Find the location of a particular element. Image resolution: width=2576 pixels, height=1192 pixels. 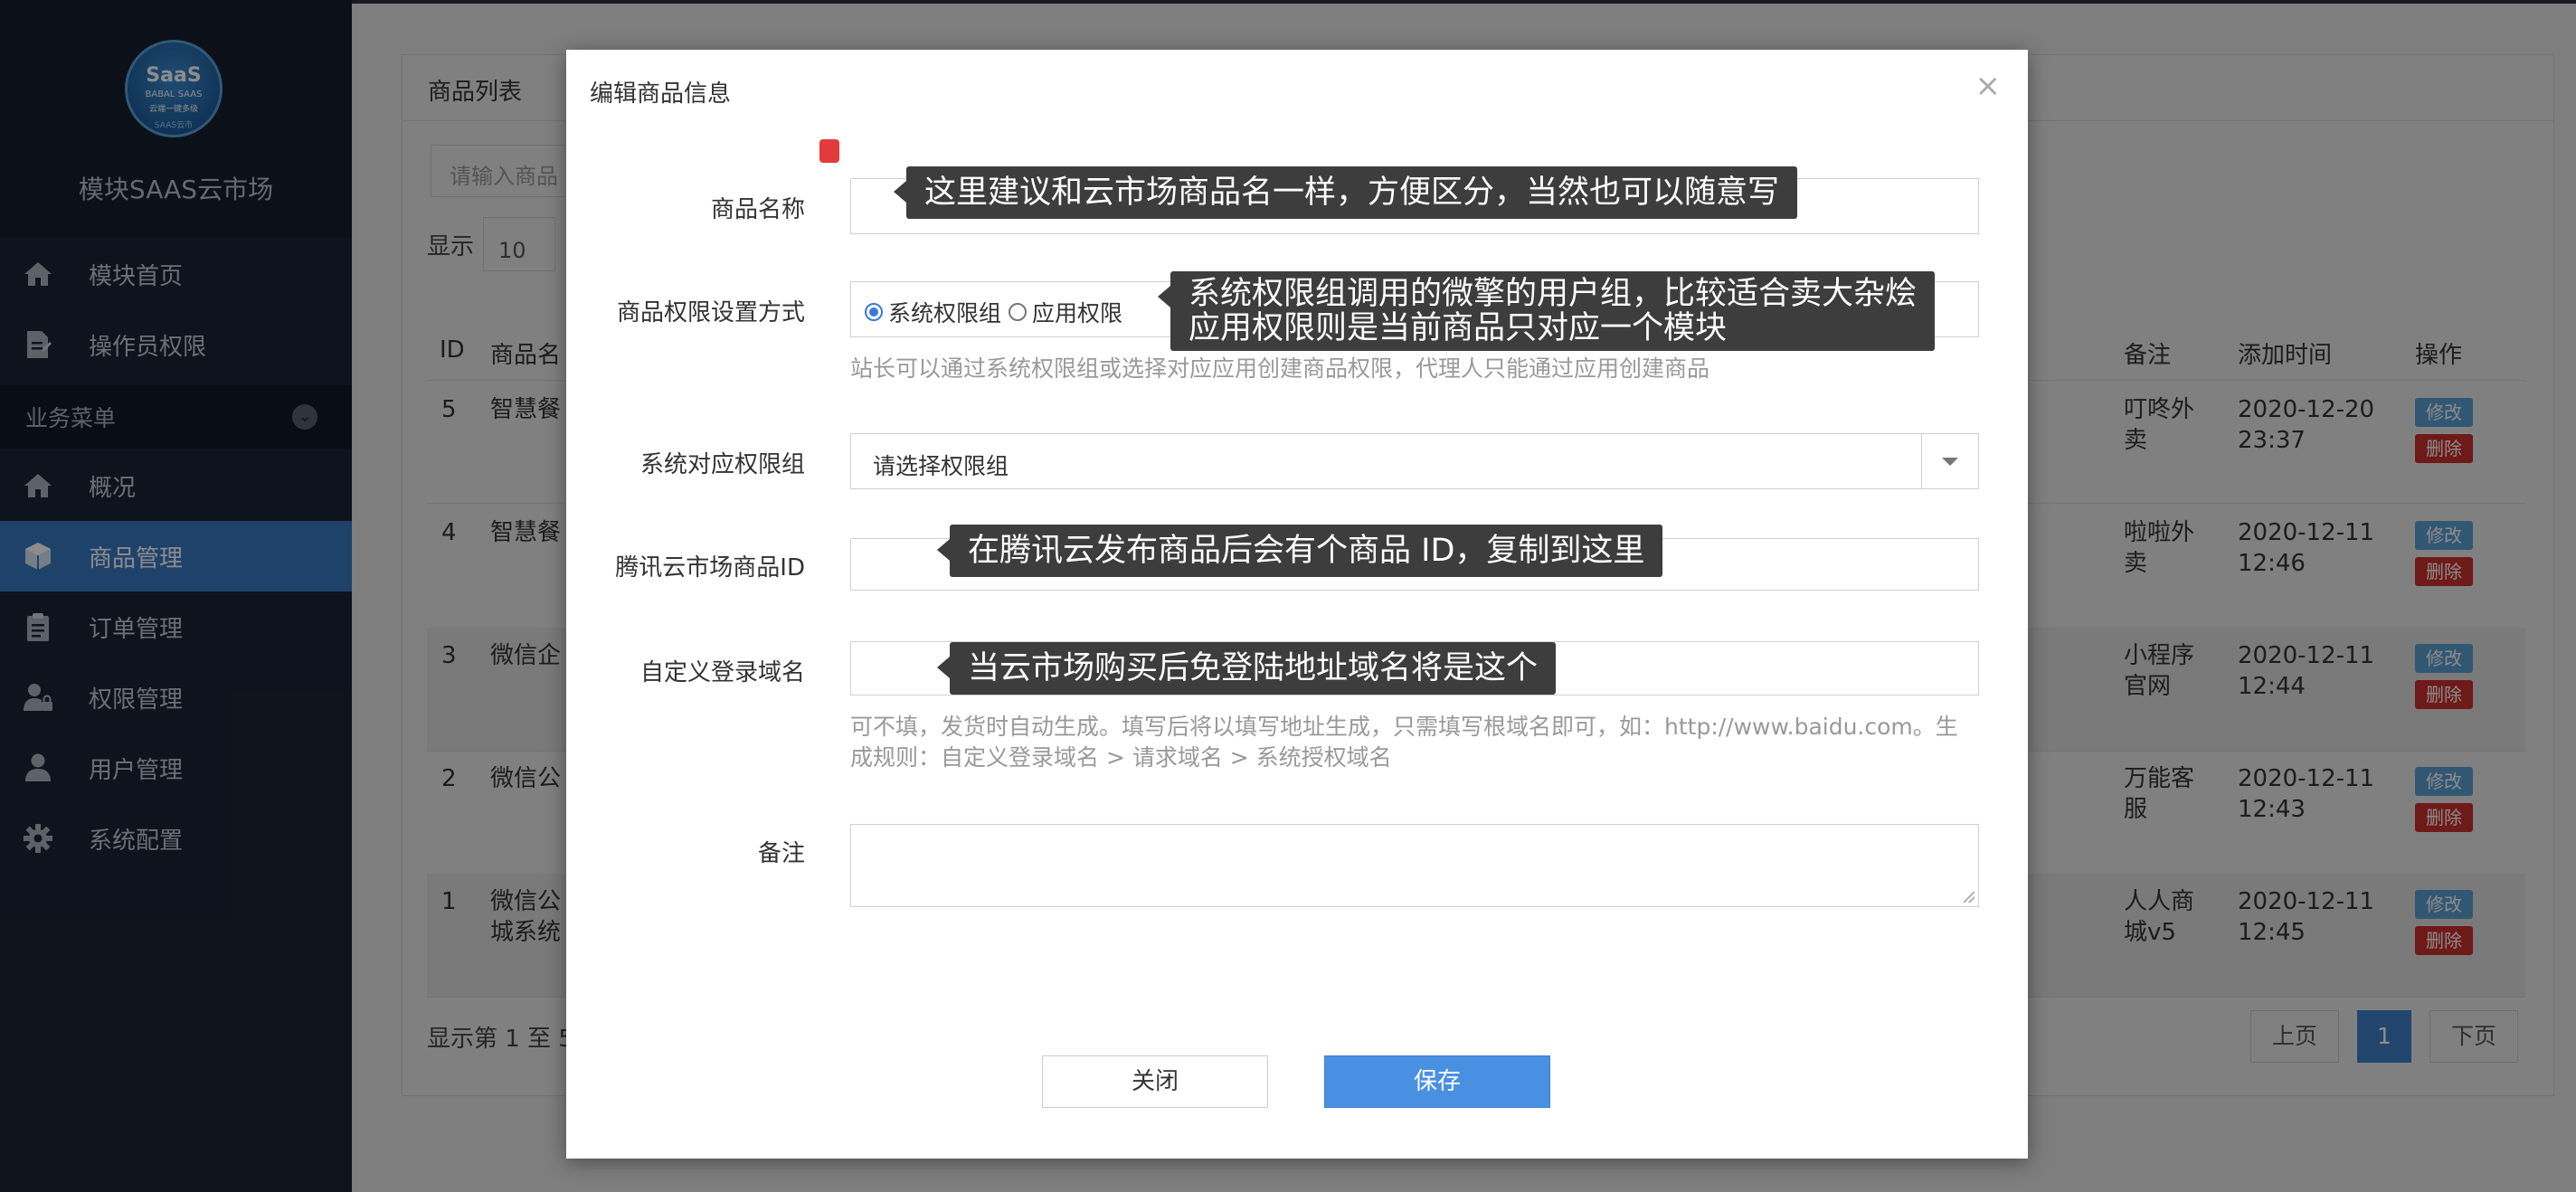

permission-mode-radios: 系统权限组 应用权限 is located at coordinates (993, 312).